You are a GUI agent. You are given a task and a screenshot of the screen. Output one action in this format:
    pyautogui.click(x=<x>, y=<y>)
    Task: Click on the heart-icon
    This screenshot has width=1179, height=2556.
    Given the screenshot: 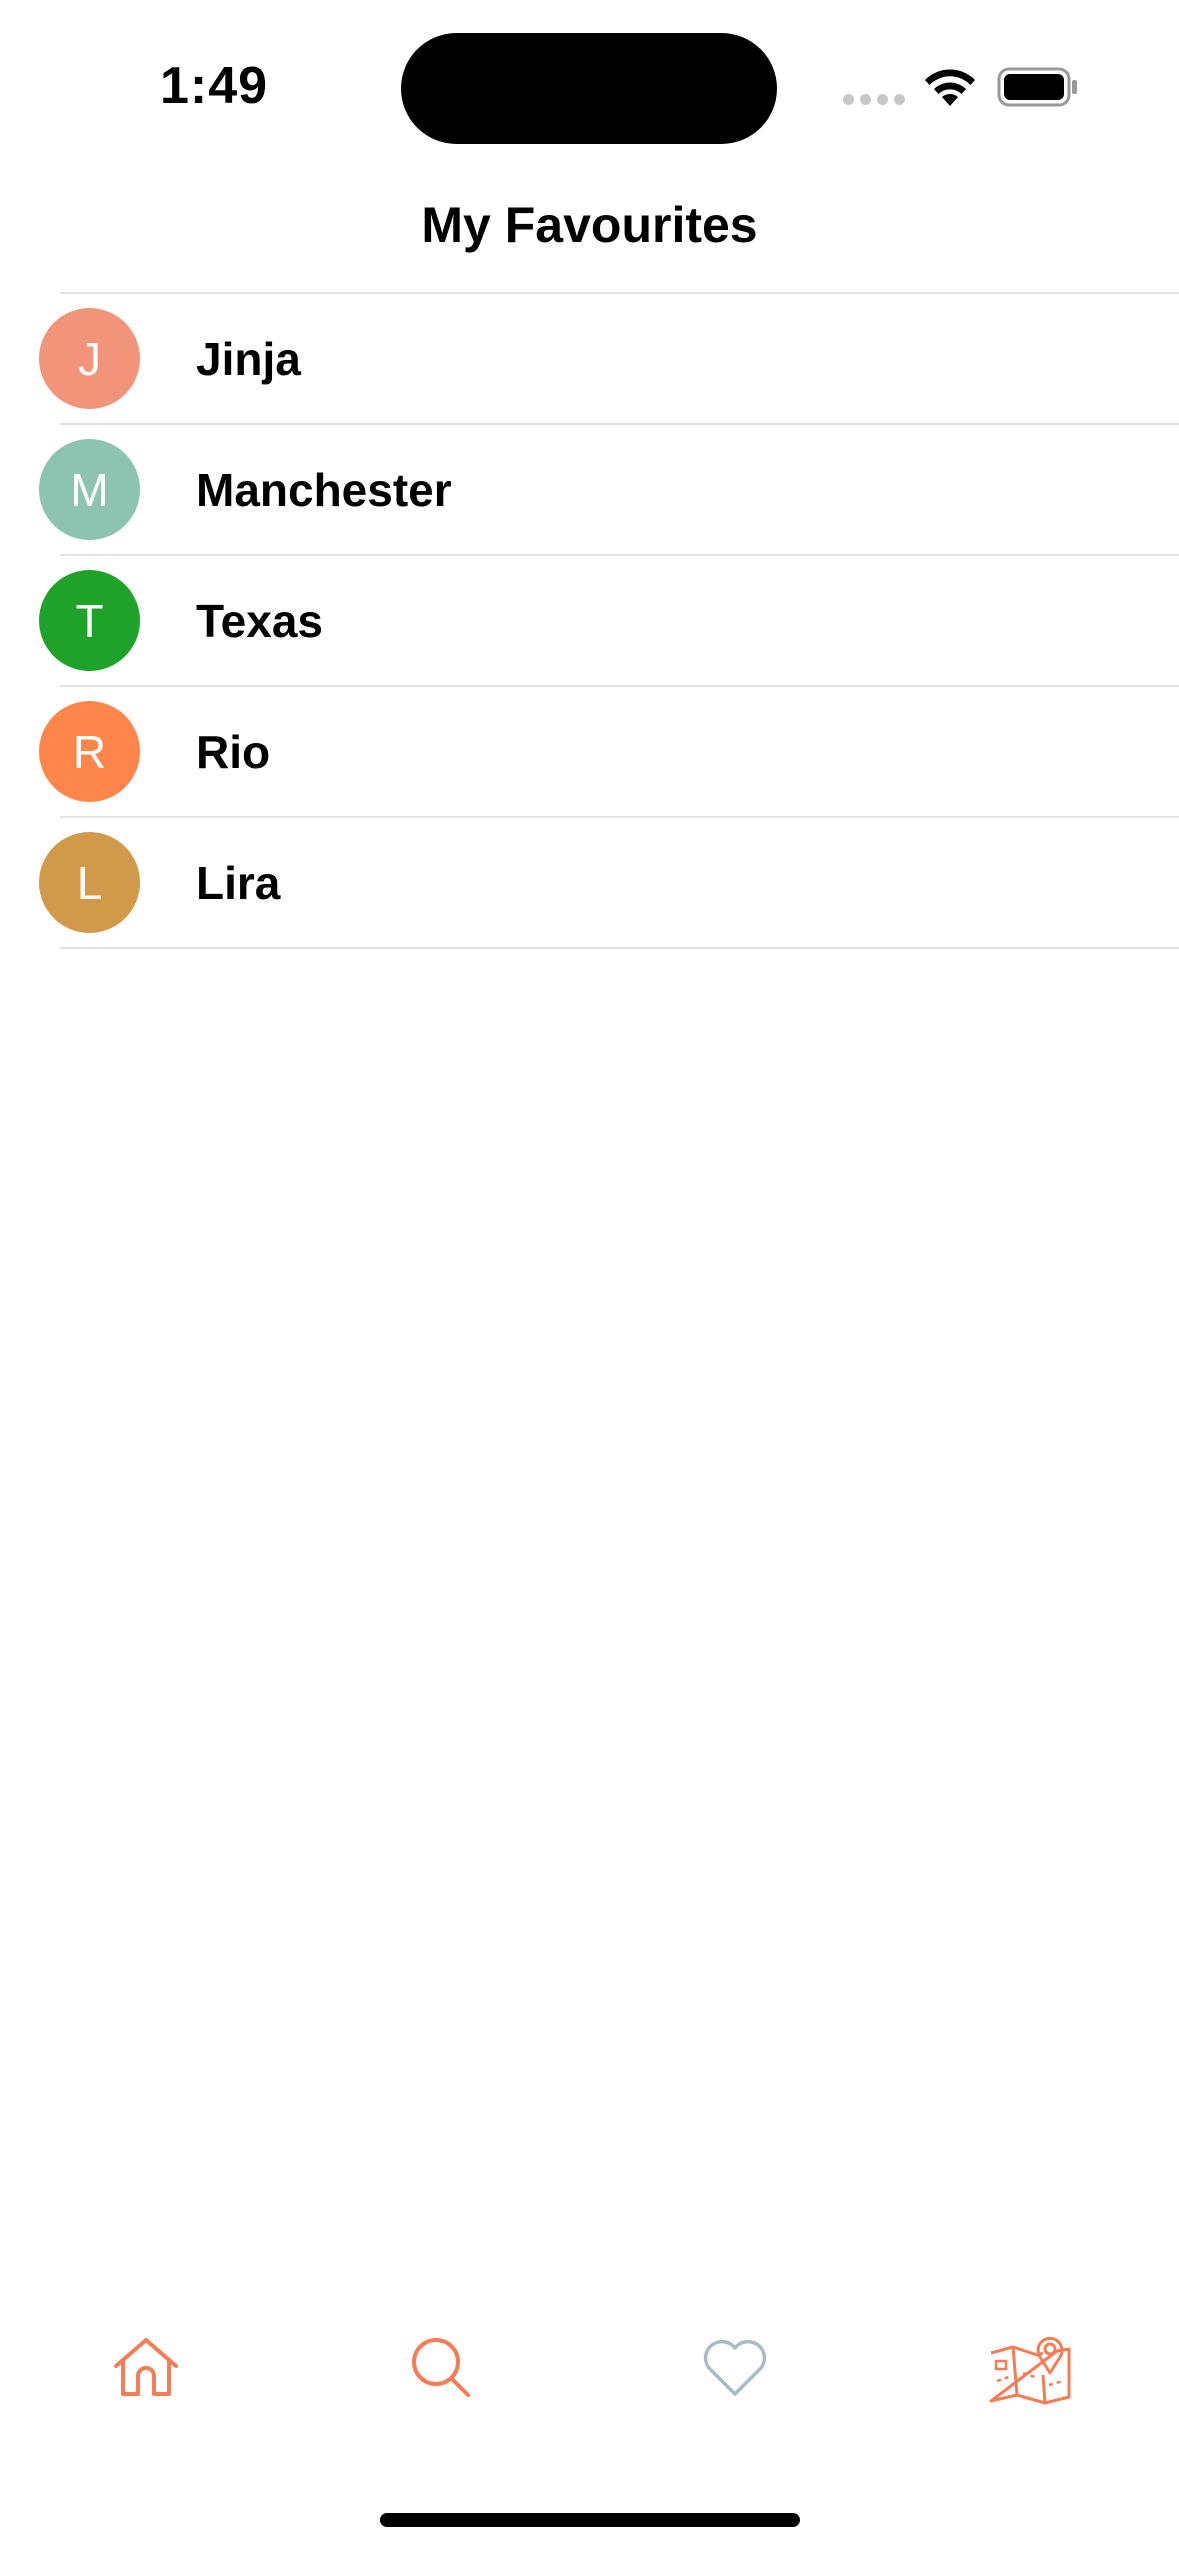 What is the action you would take?
    pyautogui.click(x=735, y=2367)
    